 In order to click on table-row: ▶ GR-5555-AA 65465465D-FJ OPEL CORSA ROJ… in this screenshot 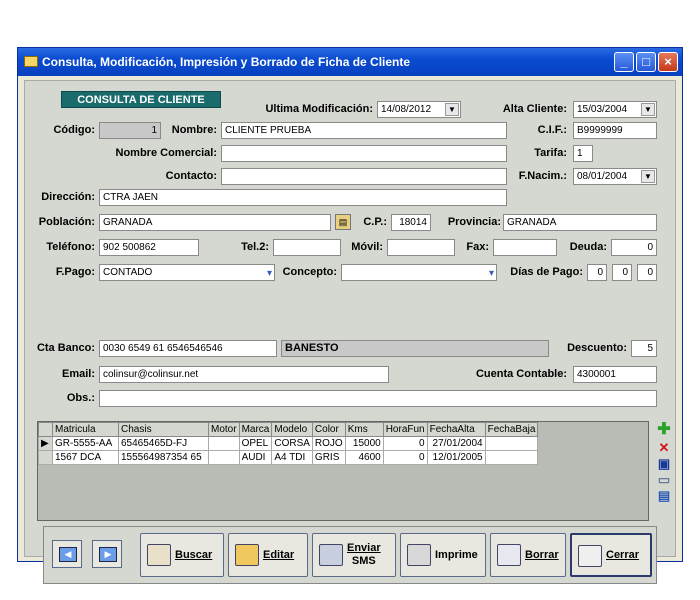, I will do `click(288, 443)`.